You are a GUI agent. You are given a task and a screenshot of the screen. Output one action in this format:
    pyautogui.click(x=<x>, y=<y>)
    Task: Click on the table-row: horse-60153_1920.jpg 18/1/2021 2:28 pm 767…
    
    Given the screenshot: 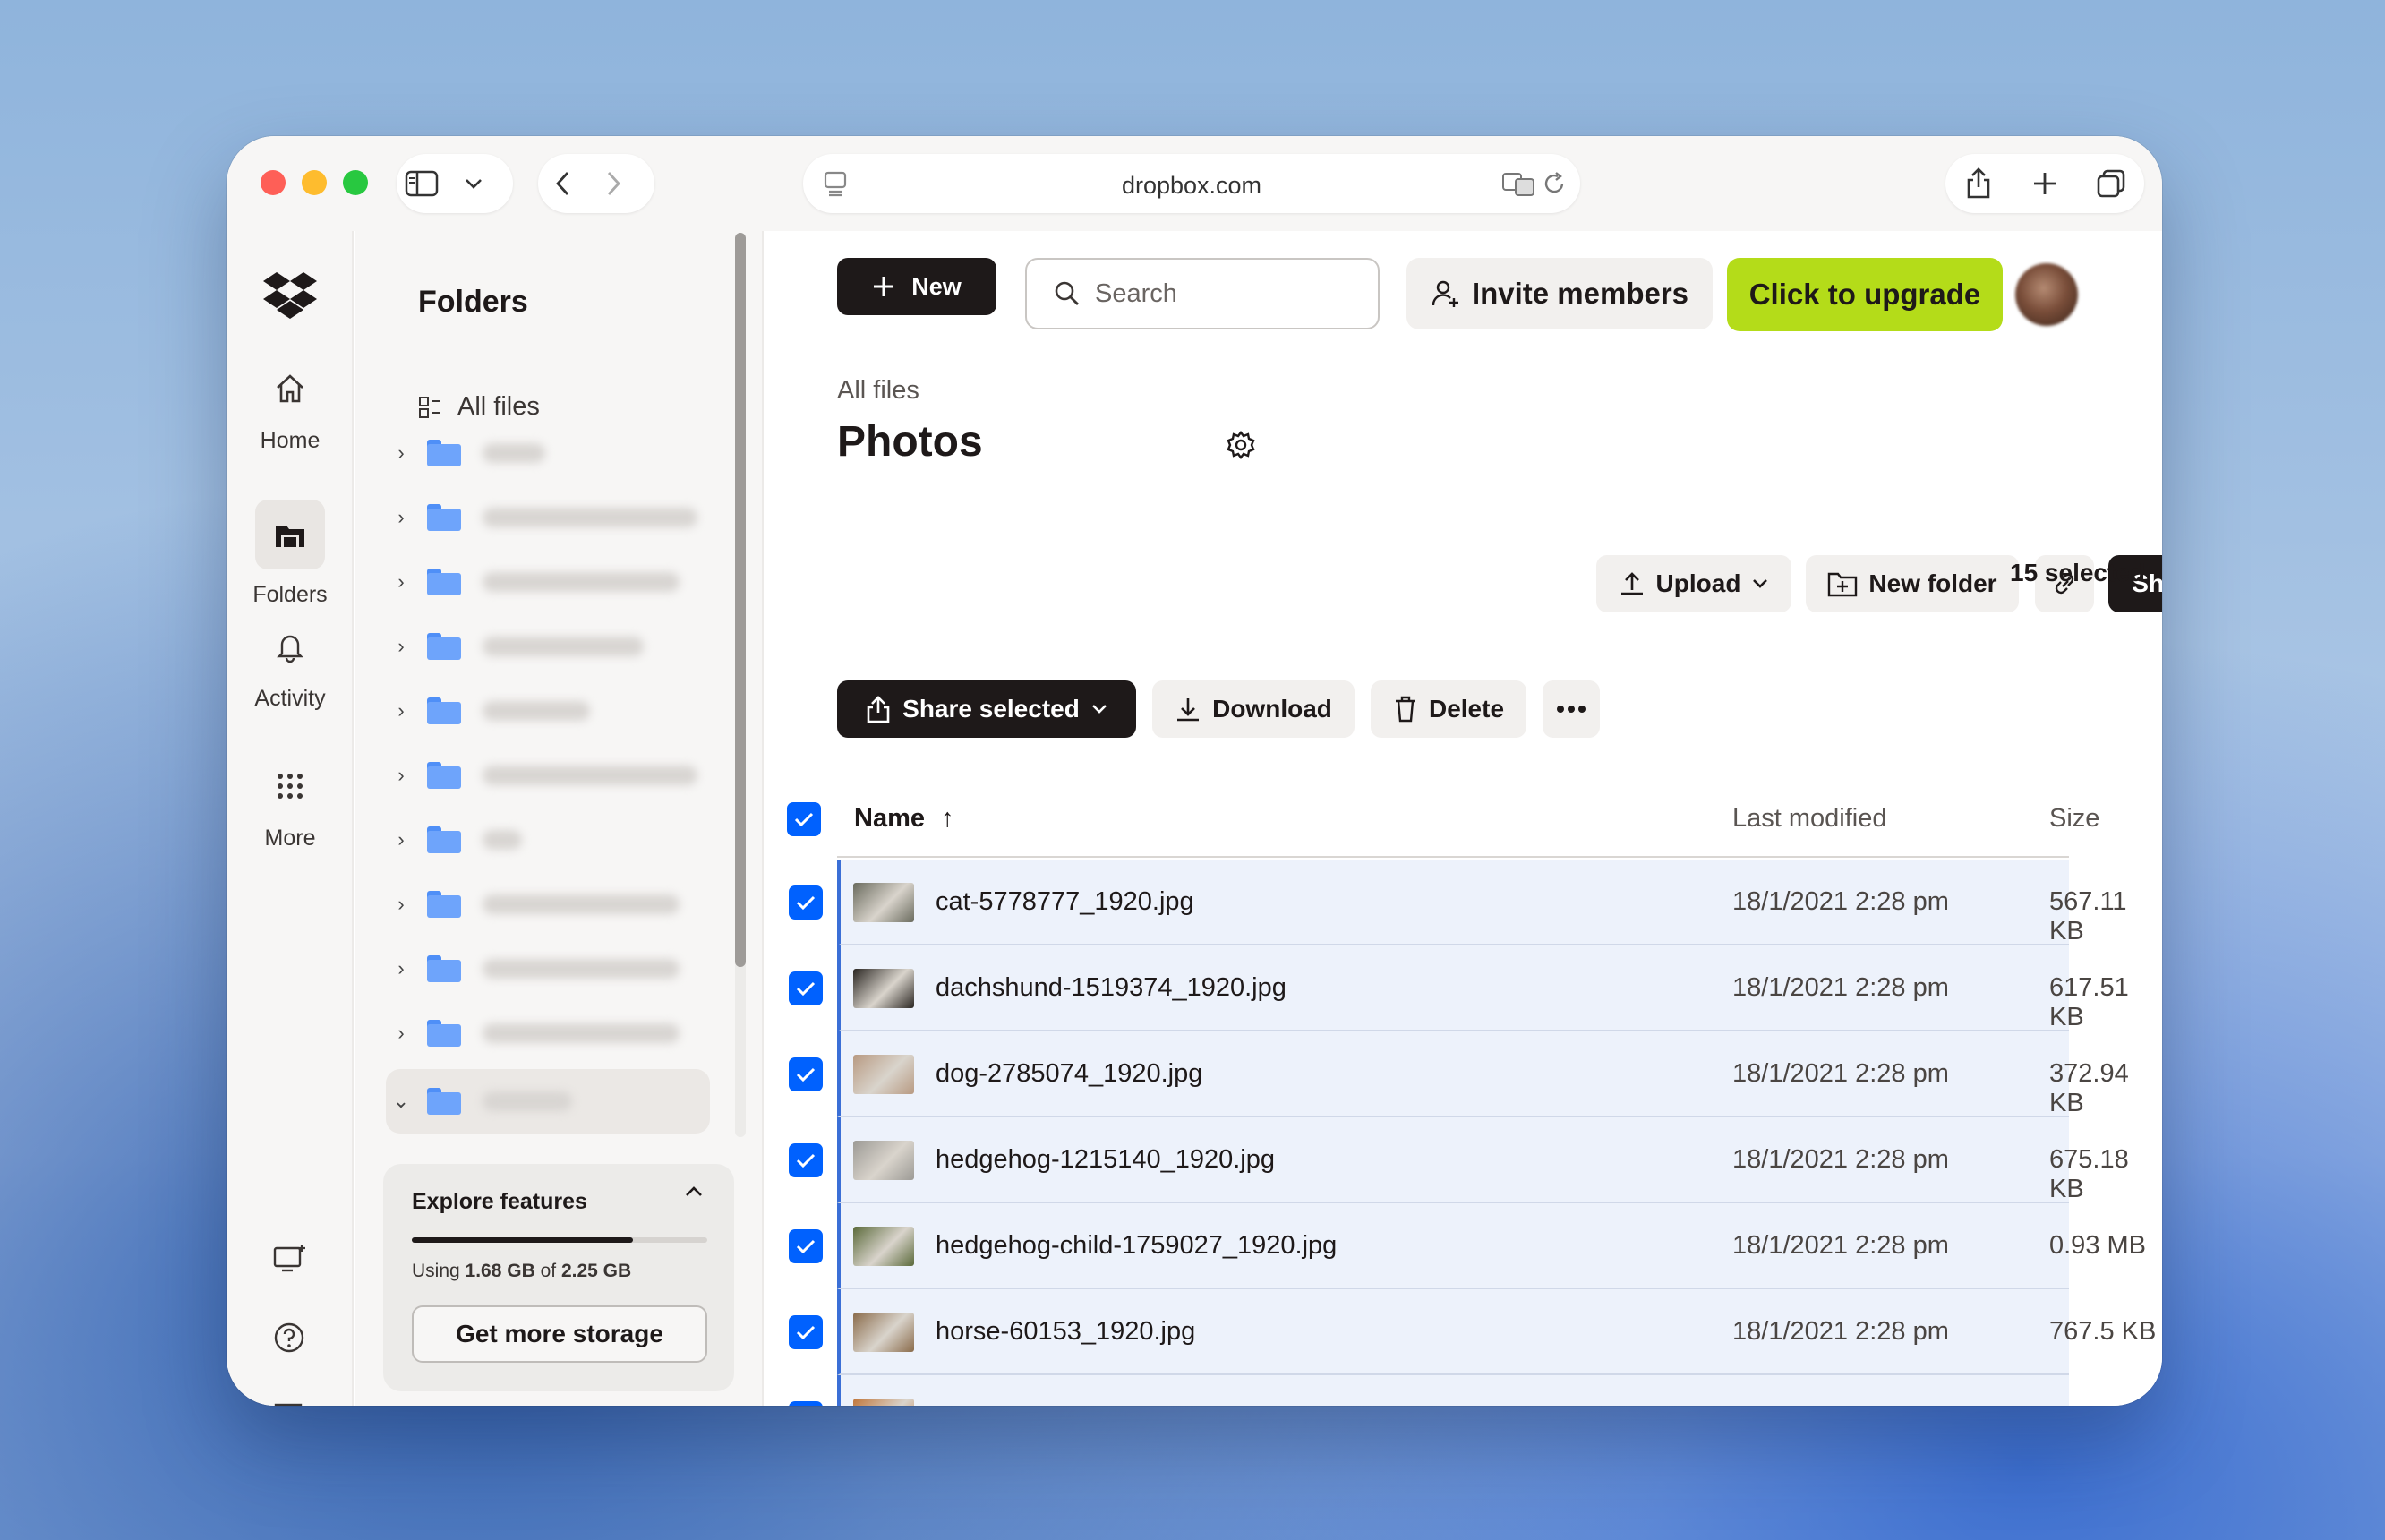 What is the action you would take?
    pyautogui.click(x=1463, y=1332)
    